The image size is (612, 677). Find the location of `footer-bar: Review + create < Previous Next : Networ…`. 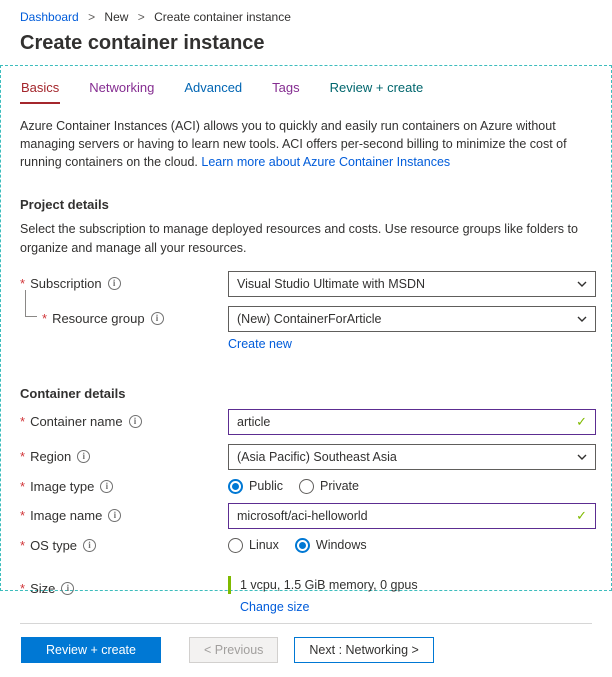

footer-bar: Review + create < Previous Next : Networ… is located at coordinates (306, 649).